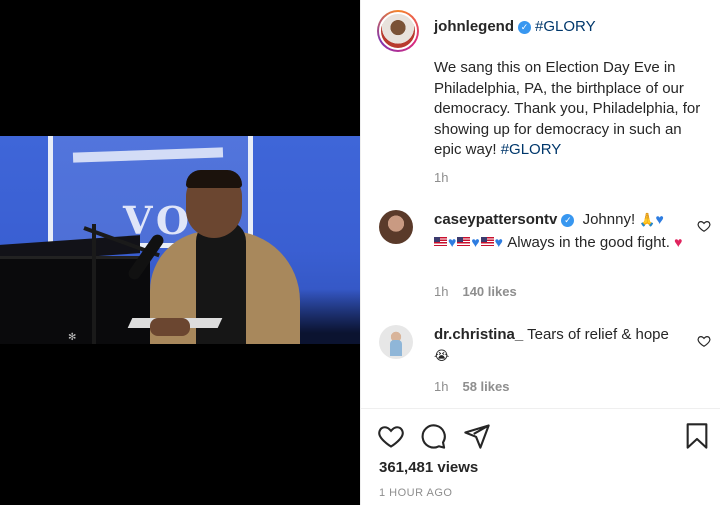 The width and height of the screenshot is (720, 505). What do you see at coordinates (72, 337) in the screenshot?
I see `piano-logo-icon: ✻` at bounding box center [72, 337].